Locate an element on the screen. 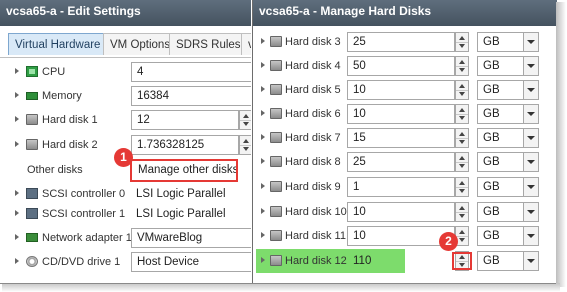 The image size is (567, 292). network-adapter-1-select: VMwareBlog is located at coordinates (191, 238).